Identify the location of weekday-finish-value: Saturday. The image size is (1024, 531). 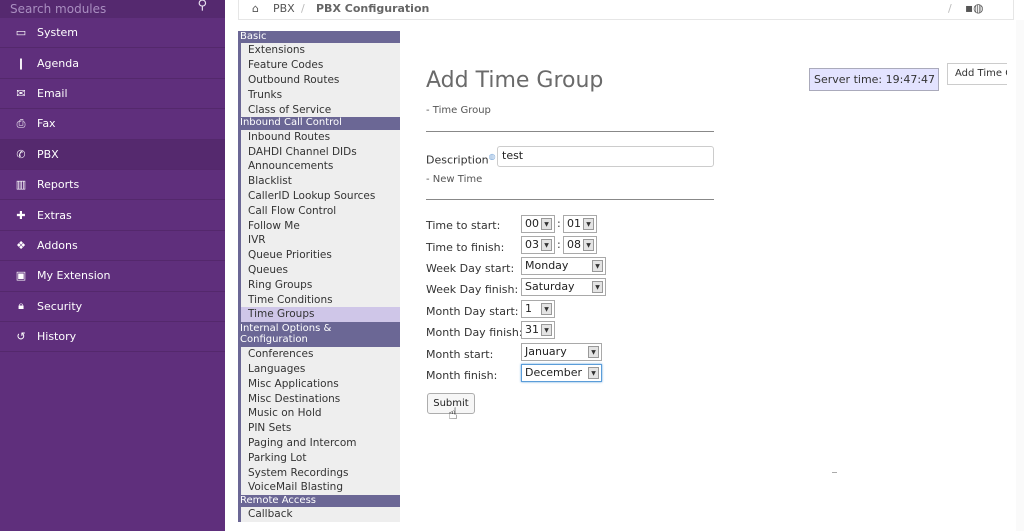
(550, 286).